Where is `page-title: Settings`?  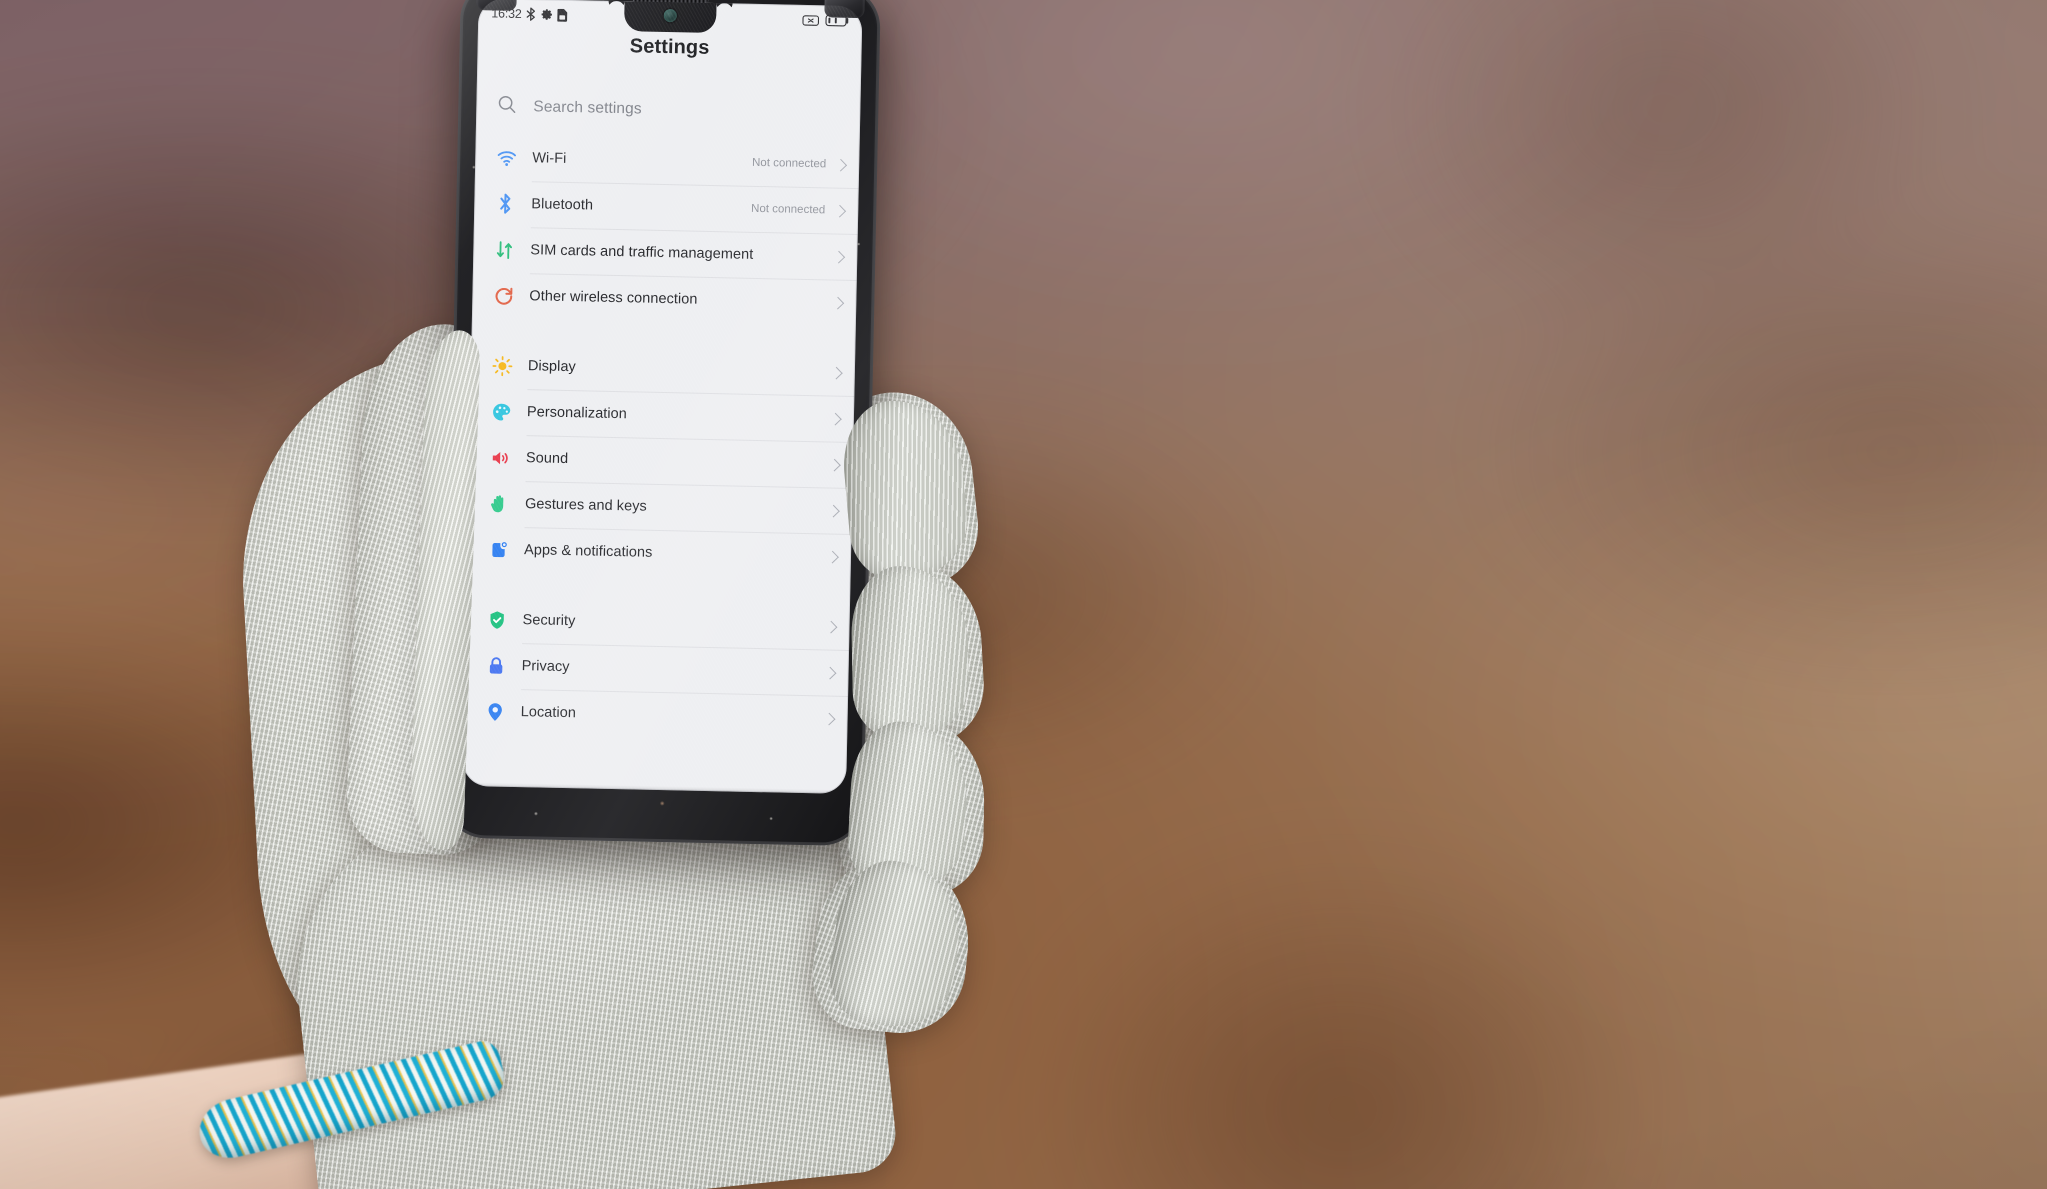 page-title: Settings is located at coordinates (669, 47).